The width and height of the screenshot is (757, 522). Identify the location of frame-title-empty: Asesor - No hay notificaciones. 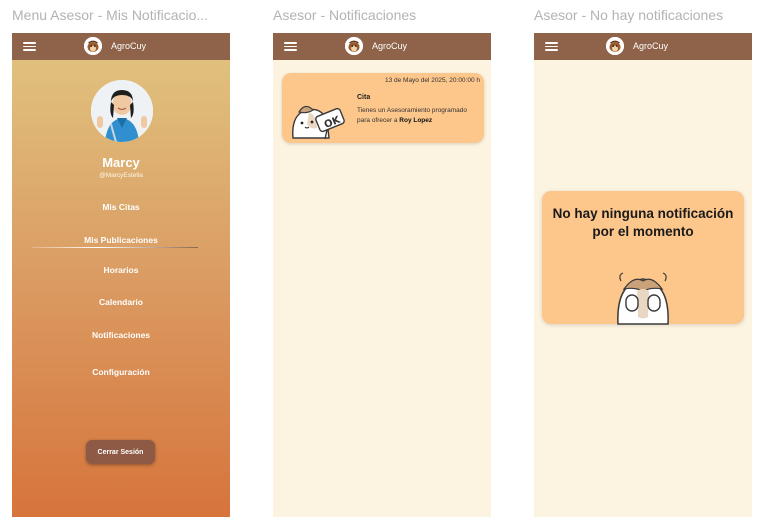
(629, 15).